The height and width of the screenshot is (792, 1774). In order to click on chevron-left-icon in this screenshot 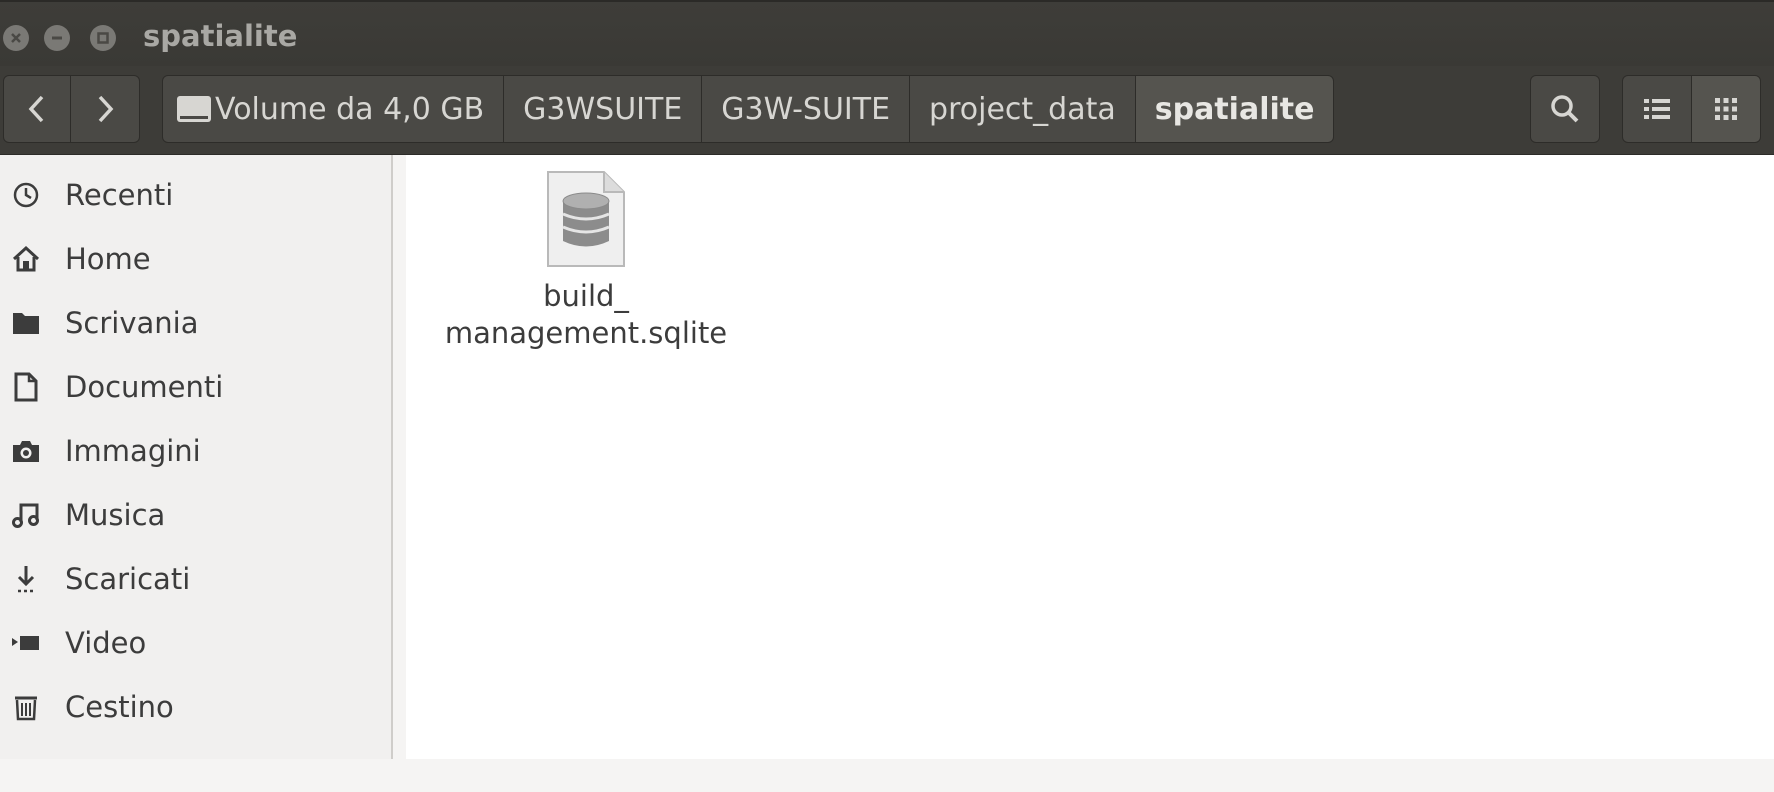, I will do `click(36, 109)`.